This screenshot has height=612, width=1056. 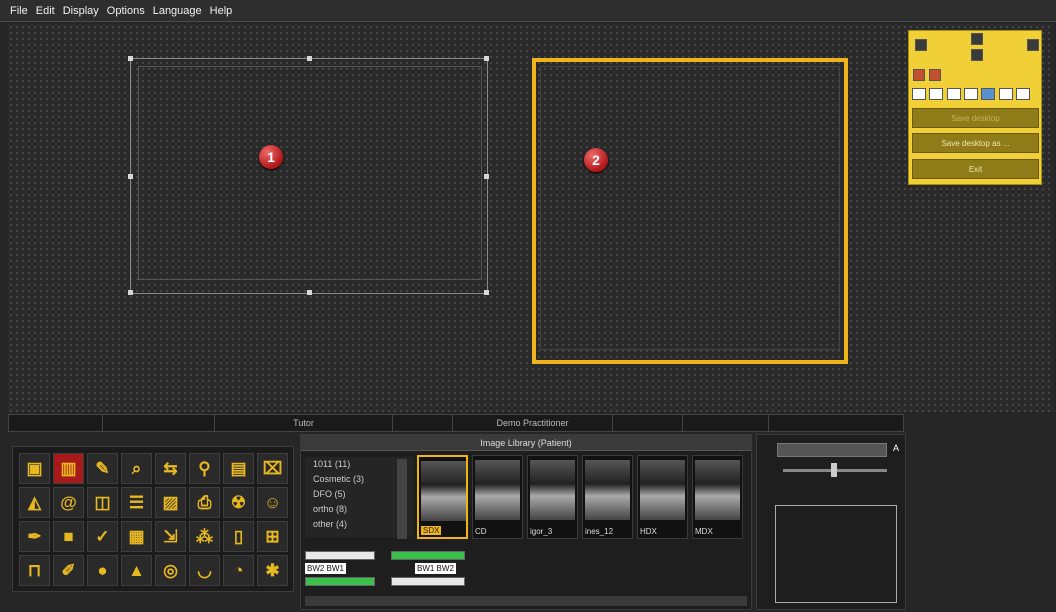 I want to click on edit-icon: ✎, so click(x=102, y=468).